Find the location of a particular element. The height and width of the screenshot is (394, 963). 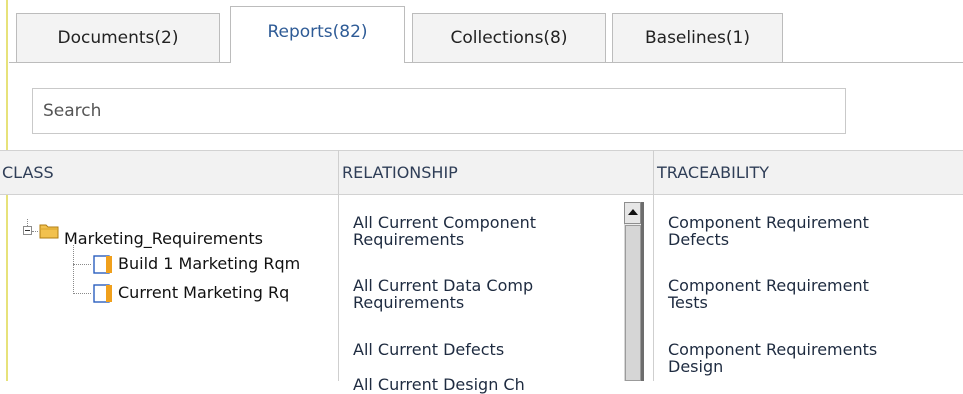

tab-baselines: Baselines(1) is located at coordinates (697, 37).